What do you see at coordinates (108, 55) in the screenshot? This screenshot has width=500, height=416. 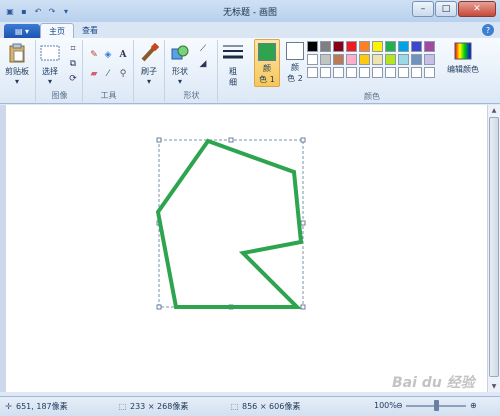 I see `fill-icon: ◈` at bounding box center [108, 55].